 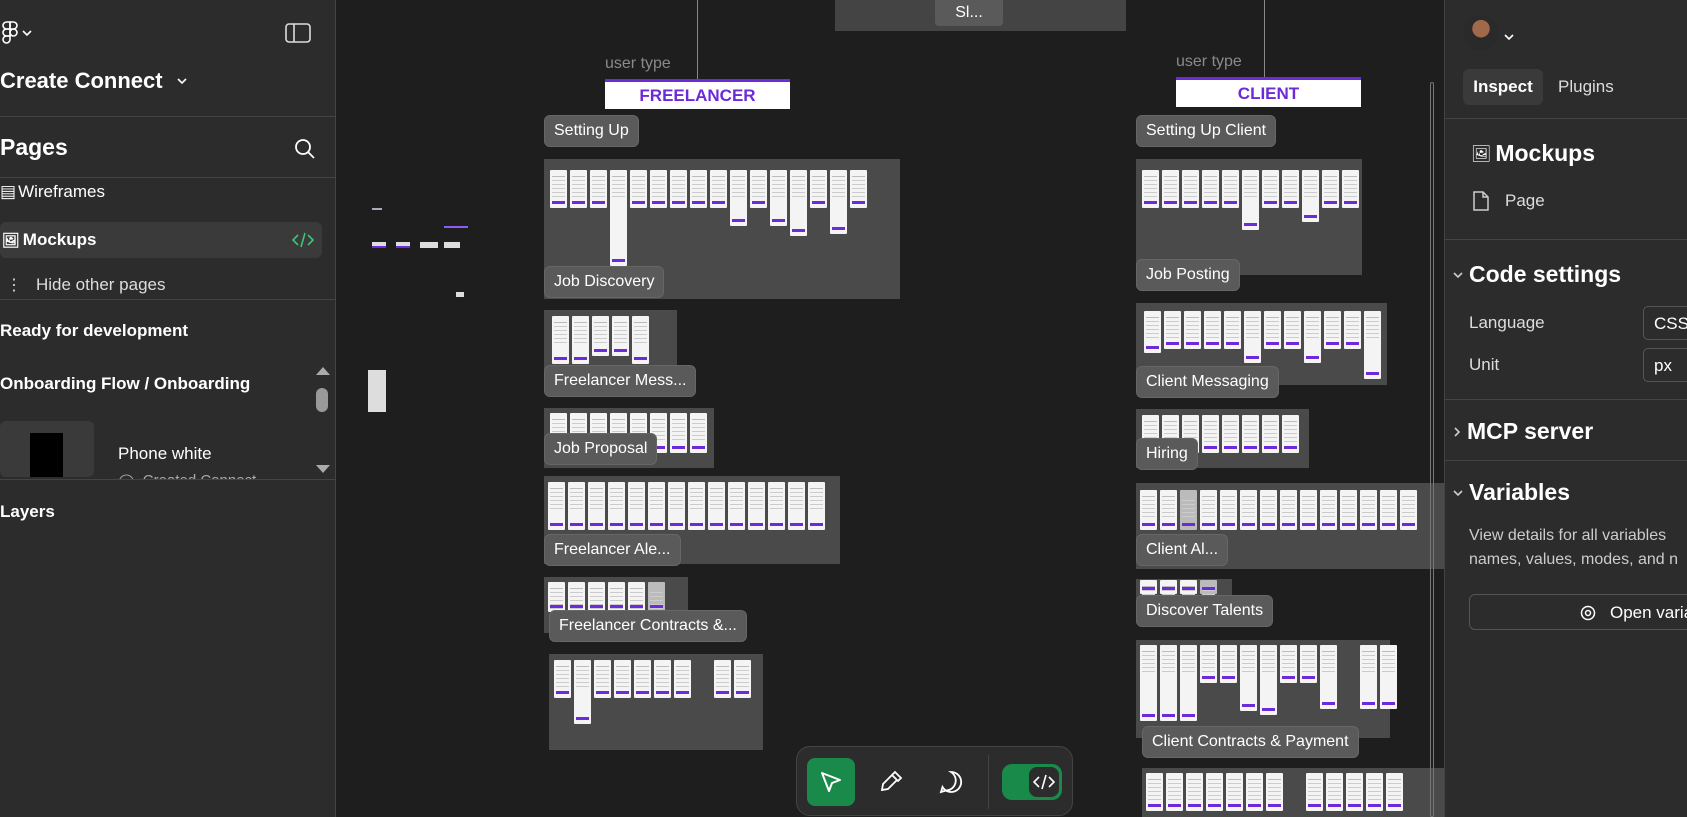 What do you see at coordinates (1665, 323) in the screenshot?
I see `language-select: CSS` at bounding box center [1665, 323].